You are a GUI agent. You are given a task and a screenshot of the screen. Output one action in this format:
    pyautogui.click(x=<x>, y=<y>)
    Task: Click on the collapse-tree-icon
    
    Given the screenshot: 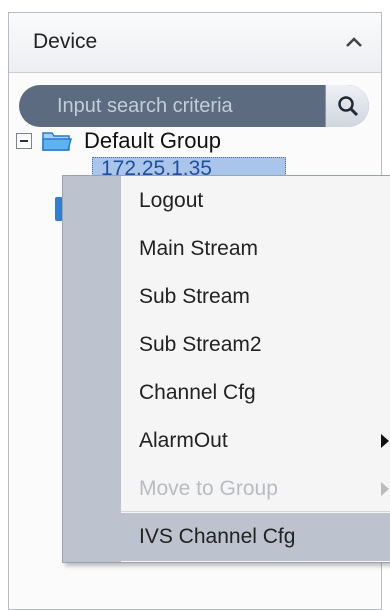 What is the action you would take?
    pyautogui.click(x=24, y=141)
    